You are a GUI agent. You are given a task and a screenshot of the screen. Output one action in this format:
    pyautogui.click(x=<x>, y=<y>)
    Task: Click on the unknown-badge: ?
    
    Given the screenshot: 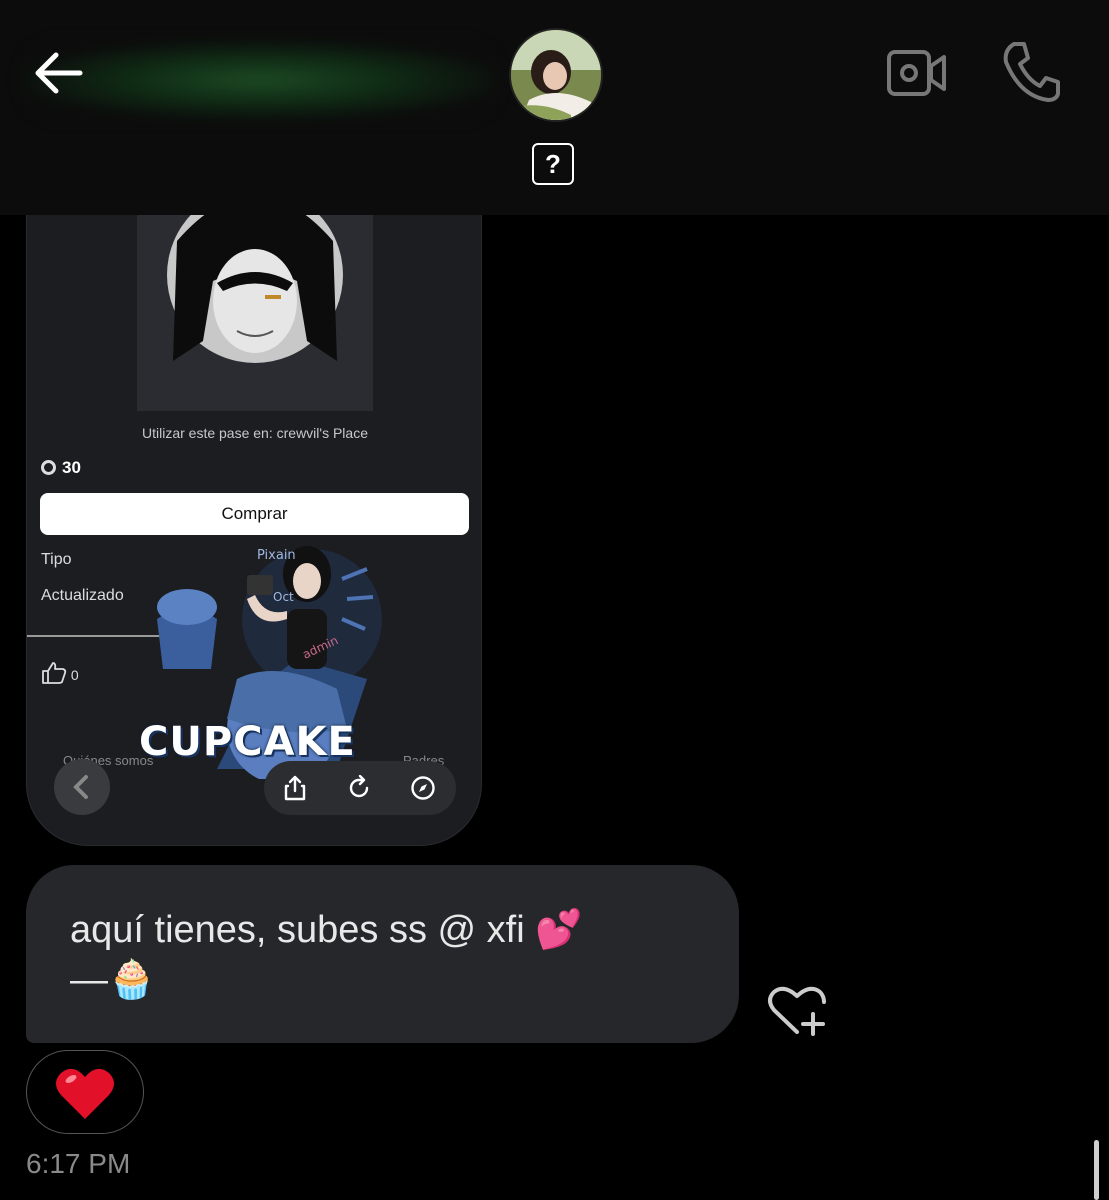 What is the action you would take?
    pyautogui.click(x=553, y=164)
    